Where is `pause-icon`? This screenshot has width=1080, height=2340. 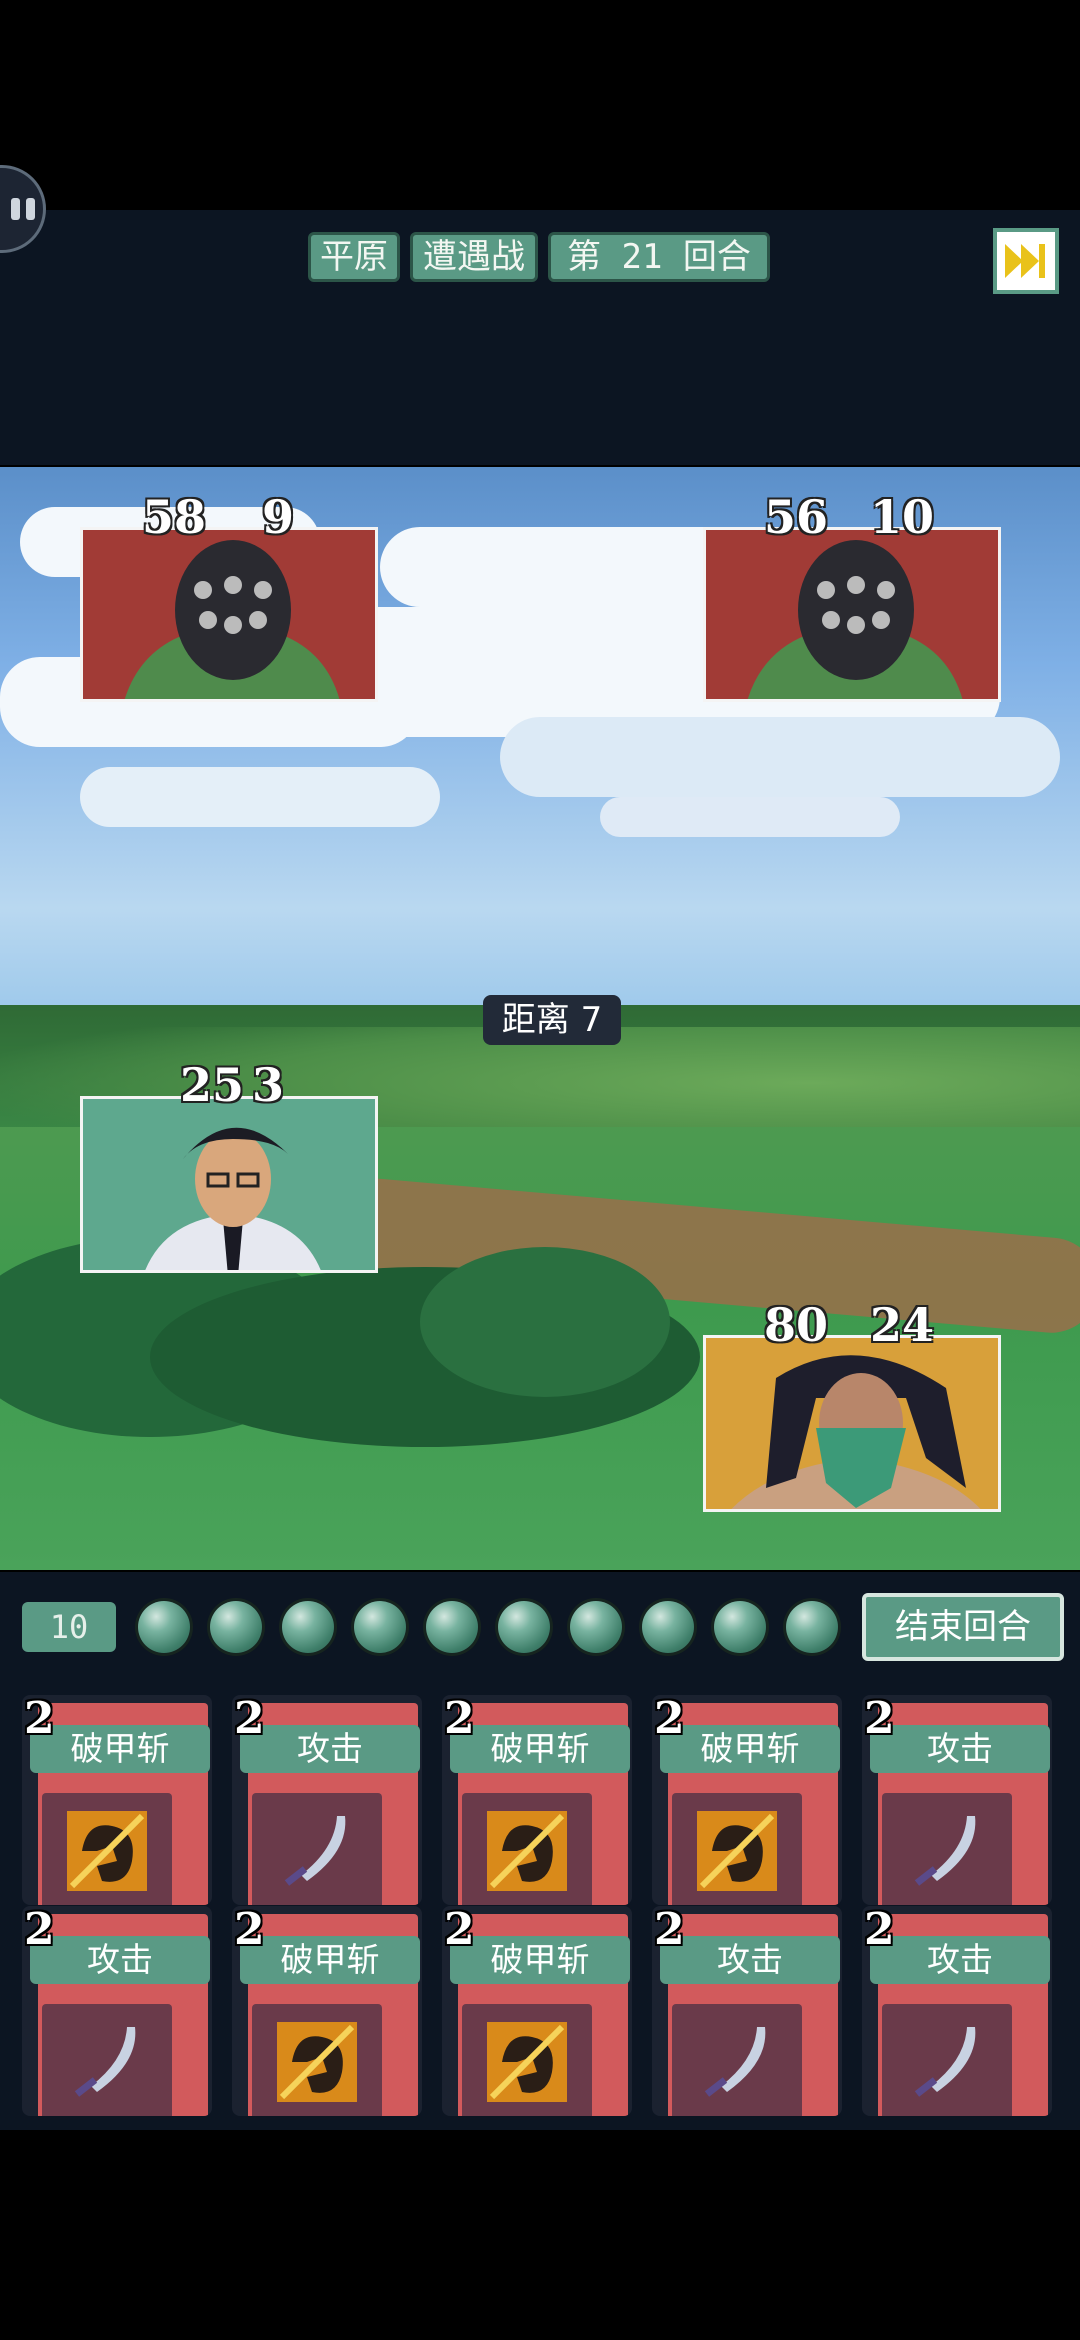 pause-icon is located at coordinates (15, 209).